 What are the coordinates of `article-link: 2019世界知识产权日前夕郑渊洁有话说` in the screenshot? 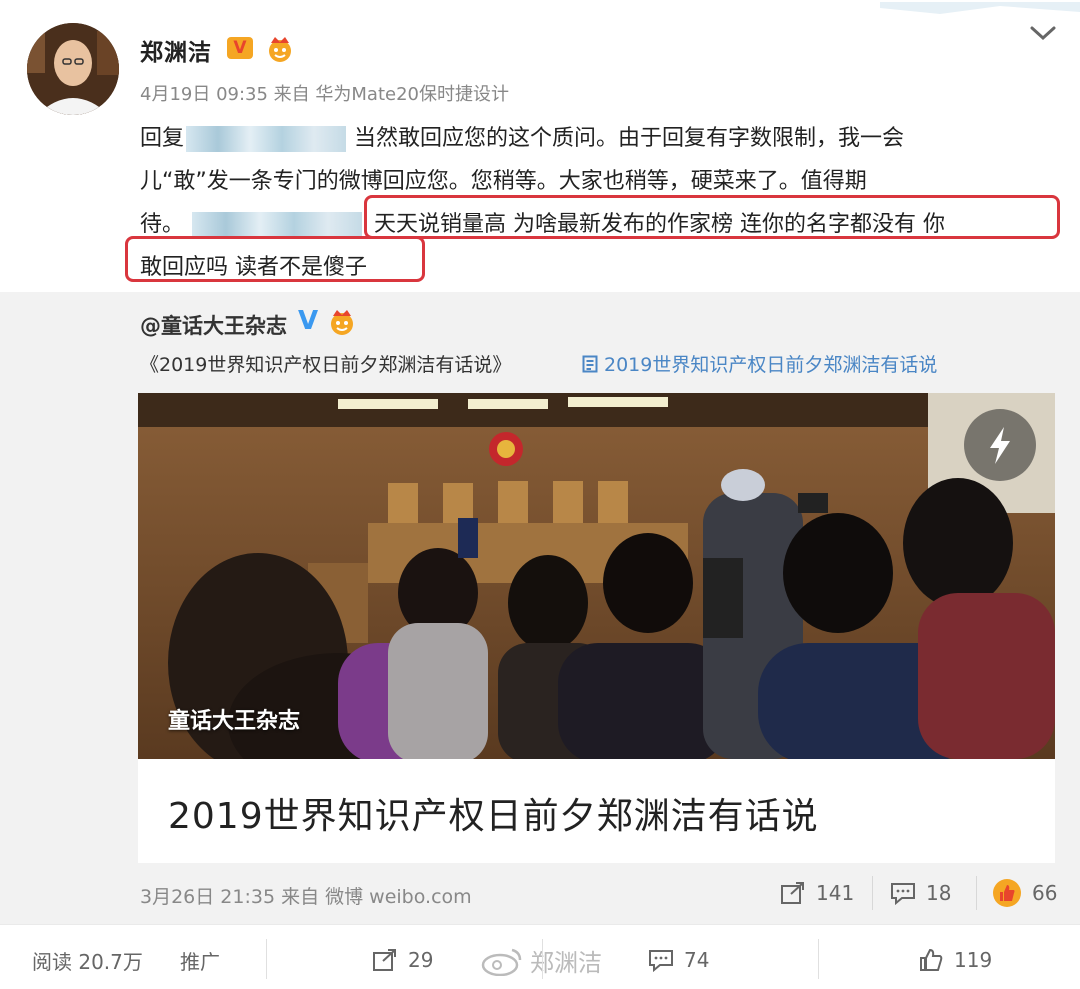 It's located at (759, 363).